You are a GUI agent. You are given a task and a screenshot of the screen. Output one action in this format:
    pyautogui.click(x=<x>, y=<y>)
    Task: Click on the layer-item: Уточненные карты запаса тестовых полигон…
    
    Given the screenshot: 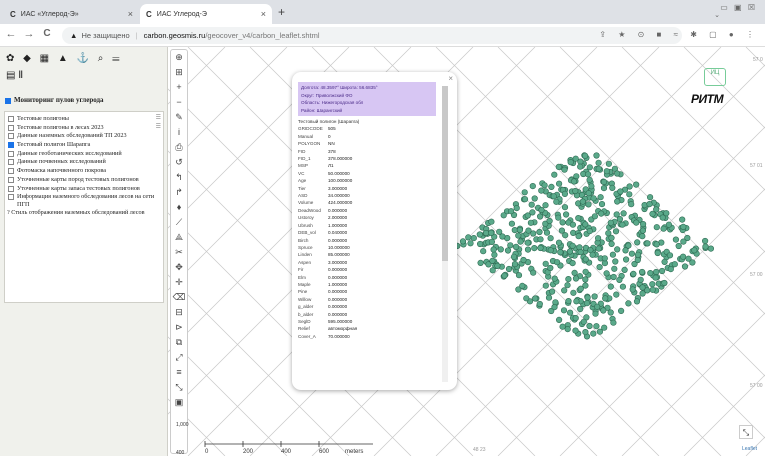 What is the action you would take?
    pyautogui.click(x=84, y=189)
    